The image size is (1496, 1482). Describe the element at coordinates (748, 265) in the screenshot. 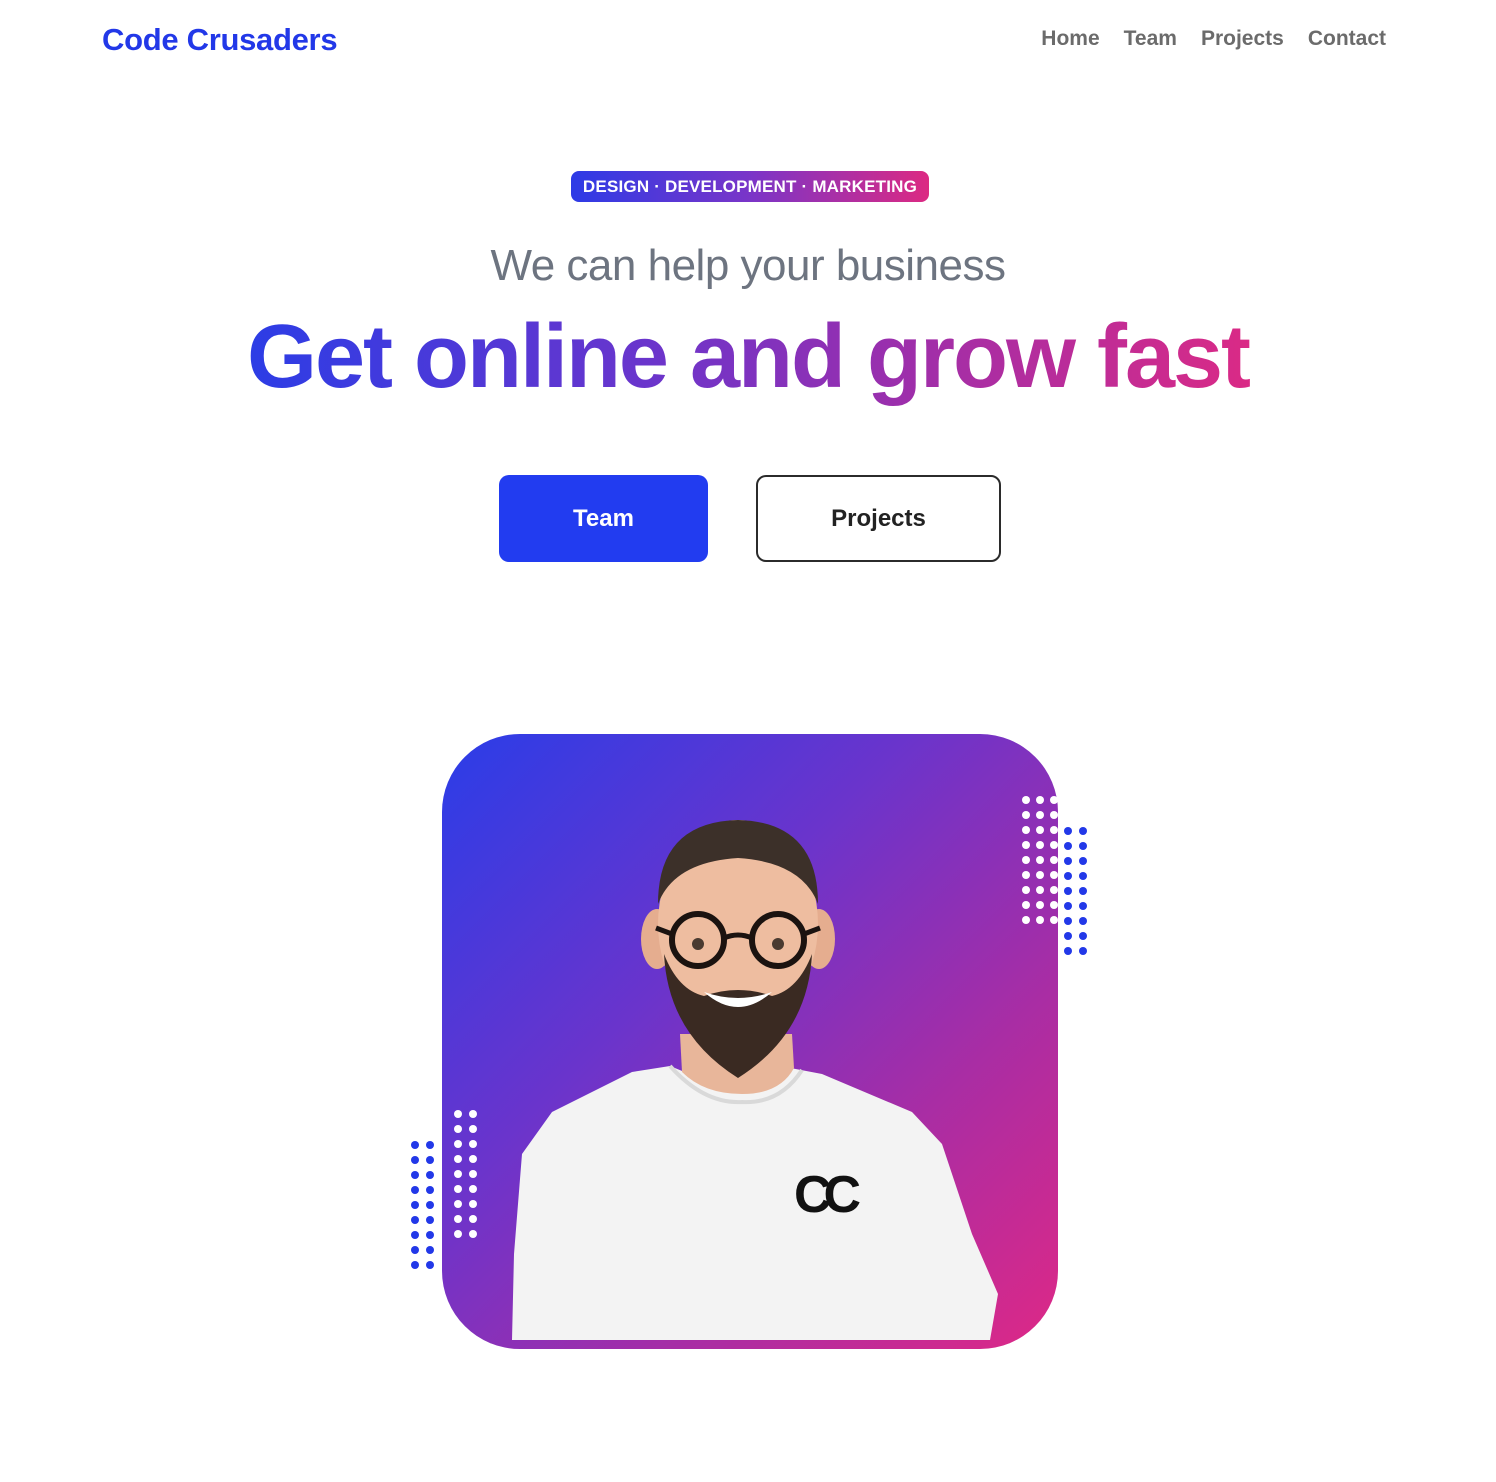

I see `hero-subtitle: We can help your business` at that location.